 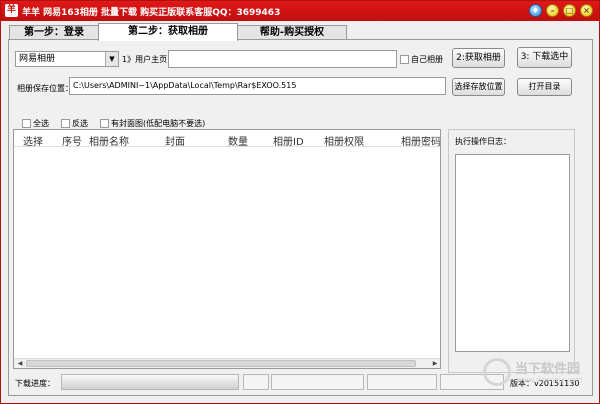 I want to click on user-home-input, so click(x=282, y=59).